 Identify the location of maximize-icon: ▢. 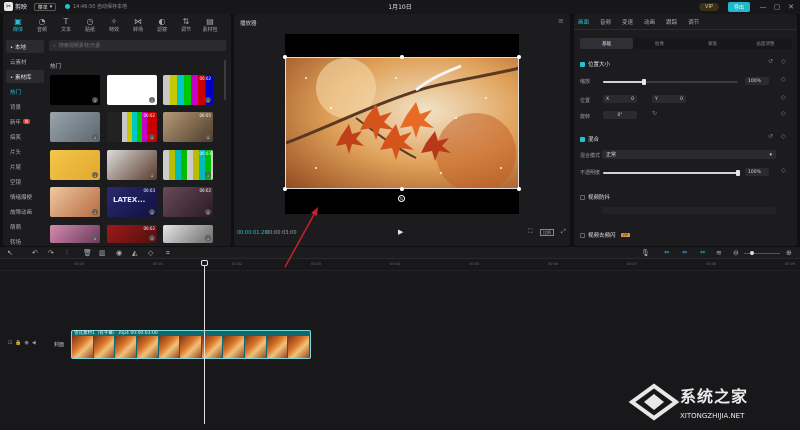
(777, 7).